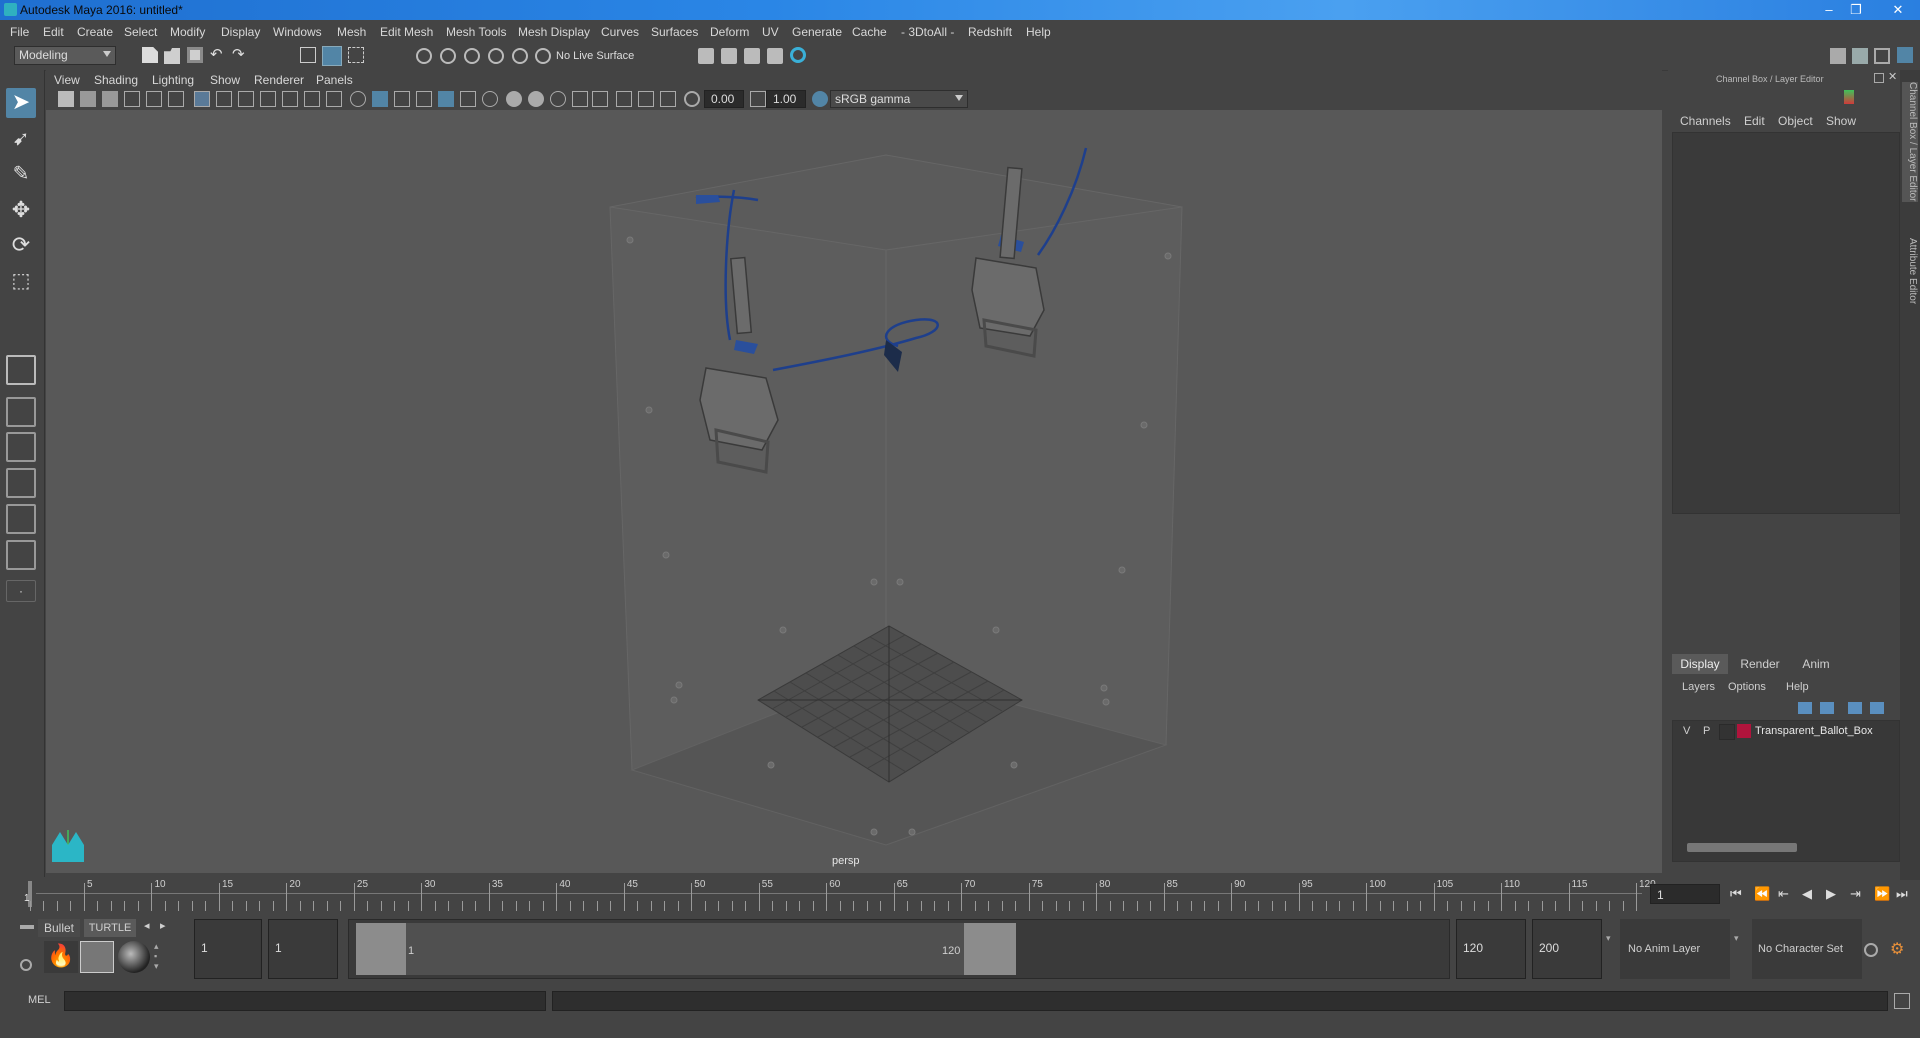 This screenshot has width=1920, height=1038. I want to click on step-forward-key-icon: ⇥, so click(1855, 894).